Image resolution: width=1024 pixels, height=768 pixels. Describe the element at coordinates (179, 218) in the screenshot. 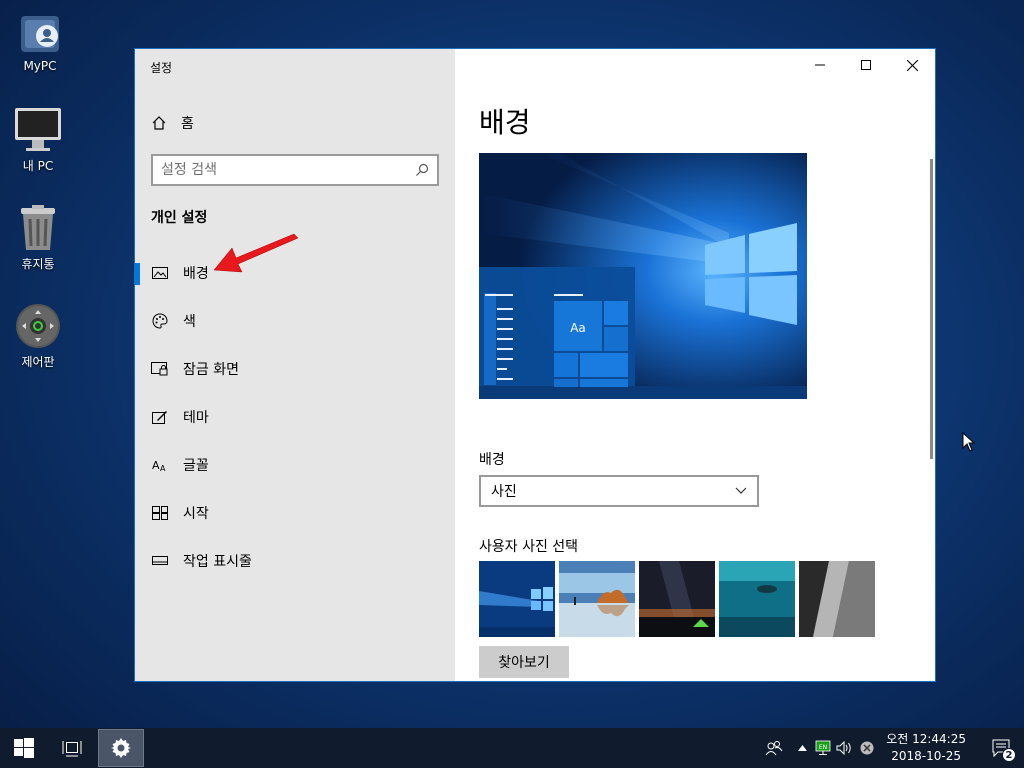

I see `section-title: 개인 설정` at that location.